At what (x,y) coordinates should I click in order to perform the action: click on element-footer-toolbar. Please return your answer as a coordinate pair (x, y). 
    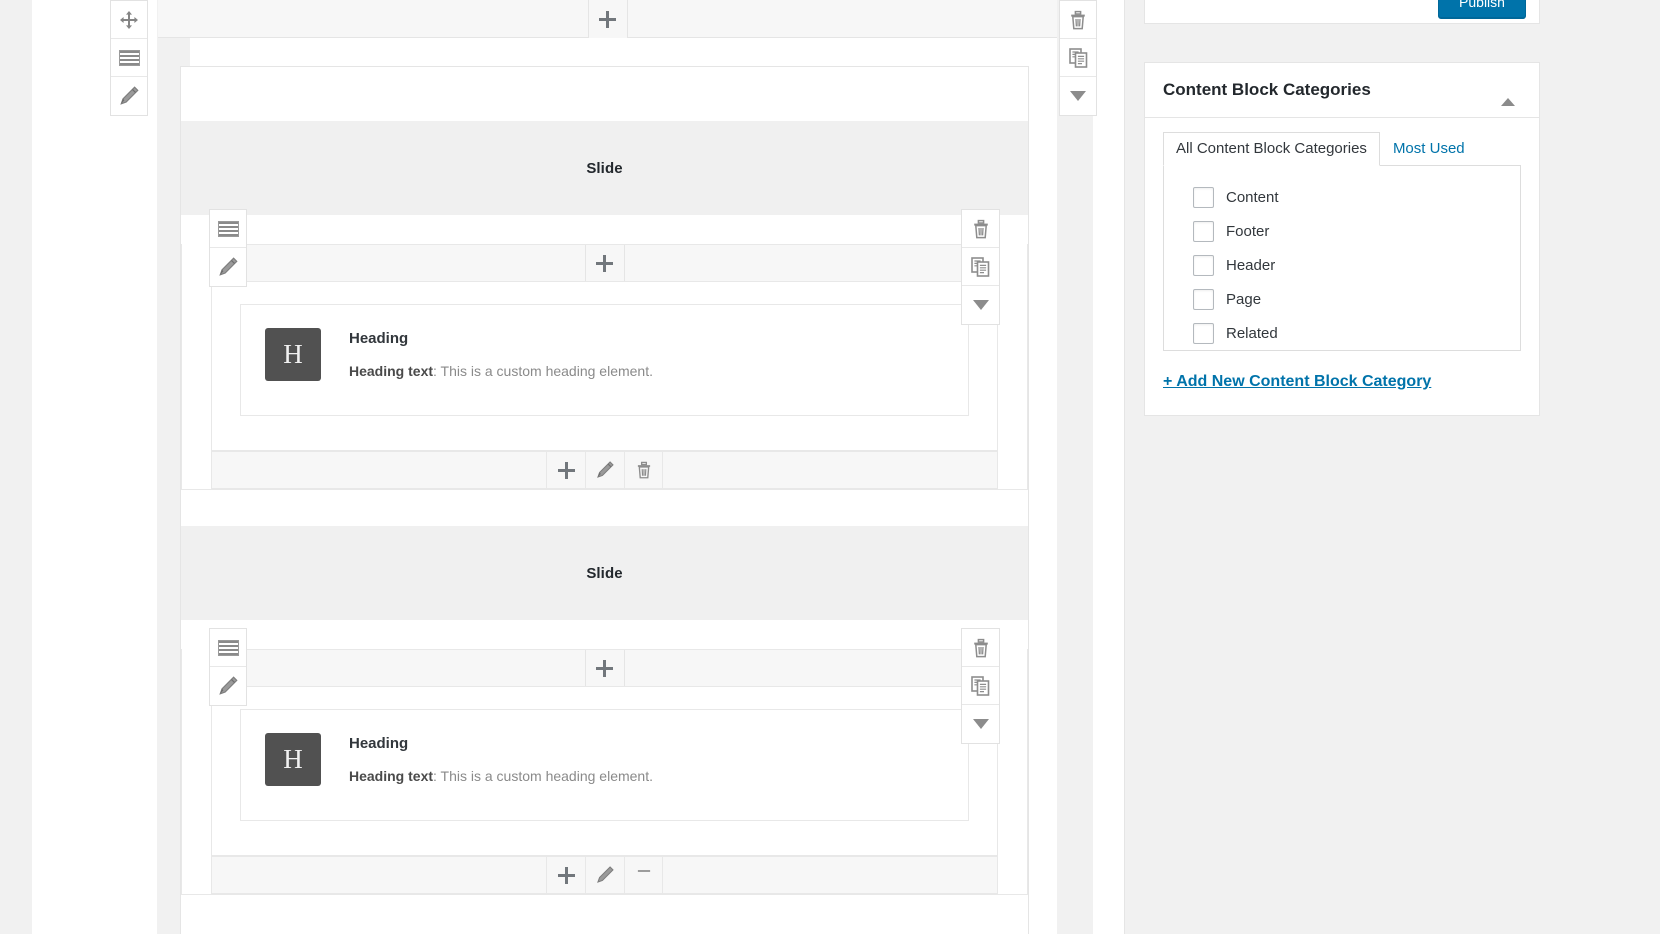
    Looking at the image, I should click on (604, 470).